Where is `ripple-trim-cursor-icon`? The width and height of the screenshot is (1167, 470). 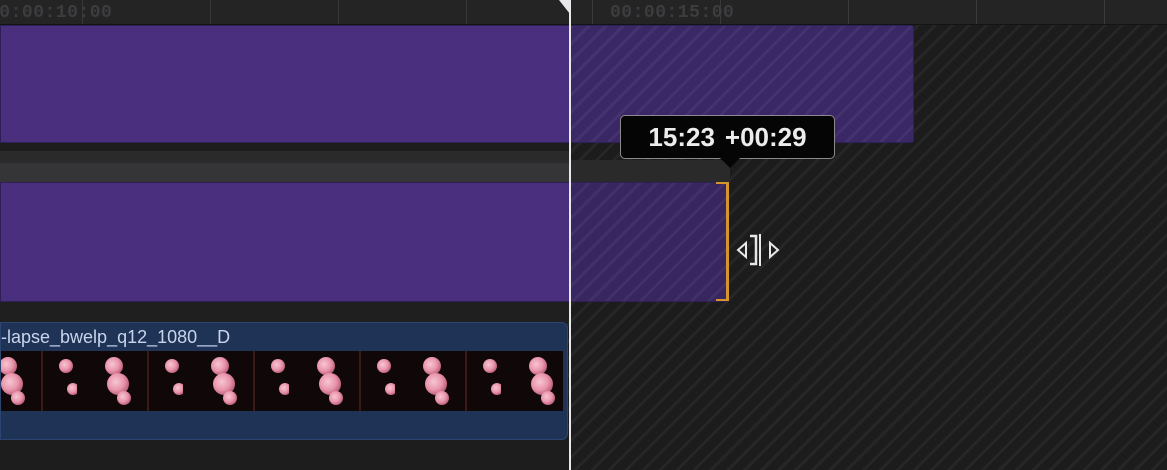
ripple-trim-cursor-icon is located at coordinates (758, 250).